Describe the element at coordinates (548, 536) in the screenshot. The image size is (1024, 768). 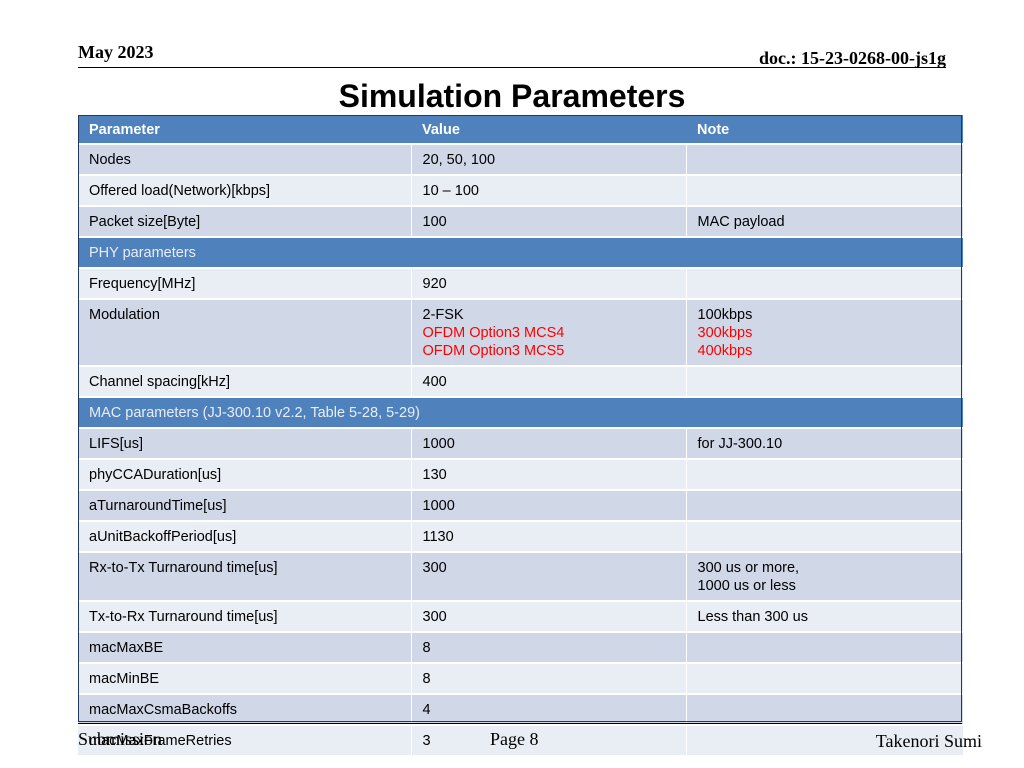
I see `cell-value: 1130` at that location.